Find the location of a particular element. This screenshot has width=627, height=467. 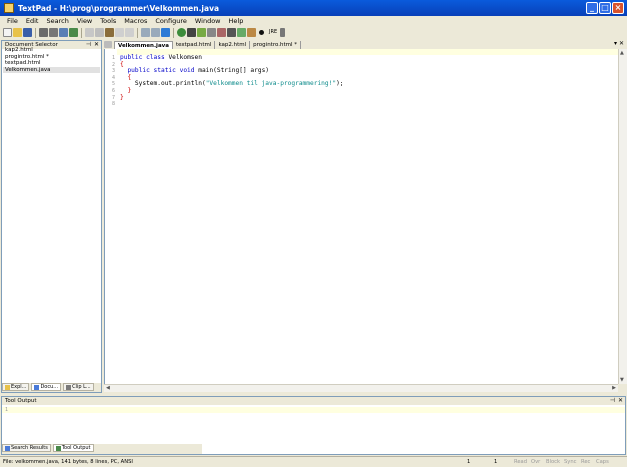

overwrite-flag: Ovr is located at coordinates (536, 462).